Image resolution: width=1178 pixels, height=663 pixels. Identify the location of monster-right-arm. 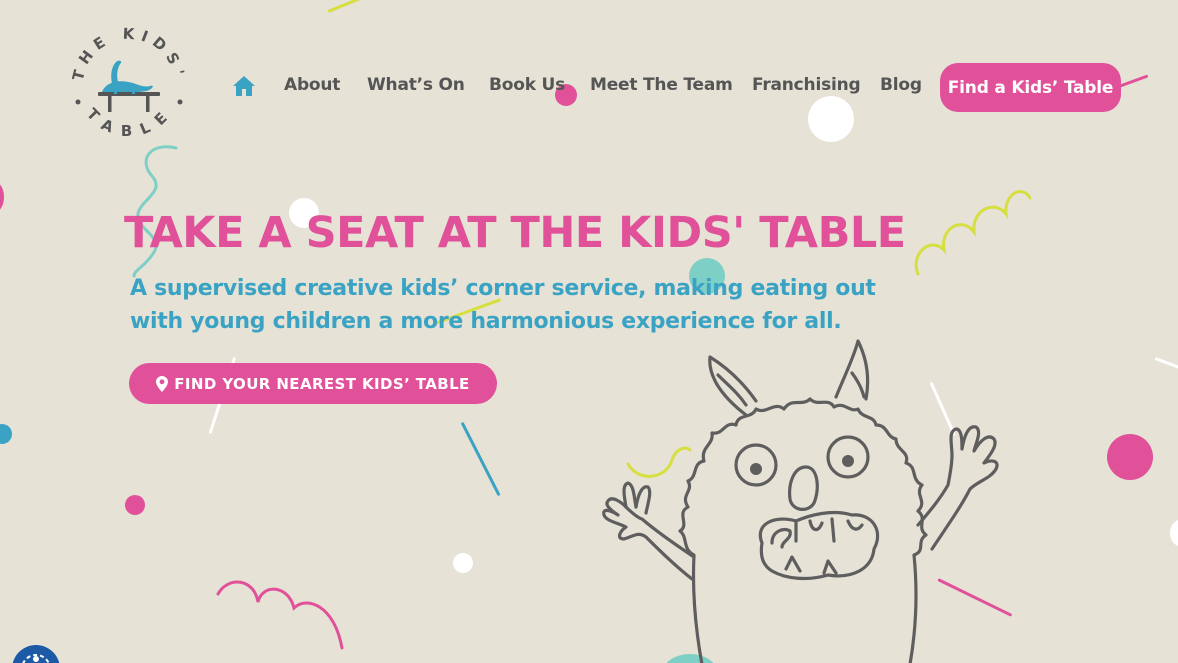
(957, 488).